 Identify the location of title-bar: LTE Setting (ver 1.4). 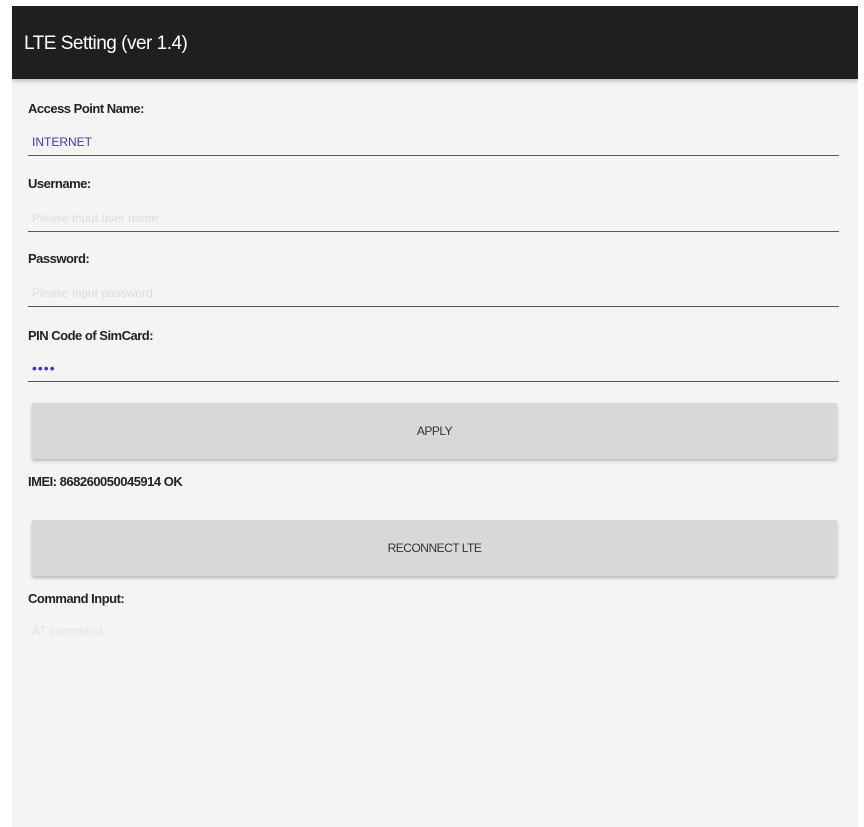
(435, 42).